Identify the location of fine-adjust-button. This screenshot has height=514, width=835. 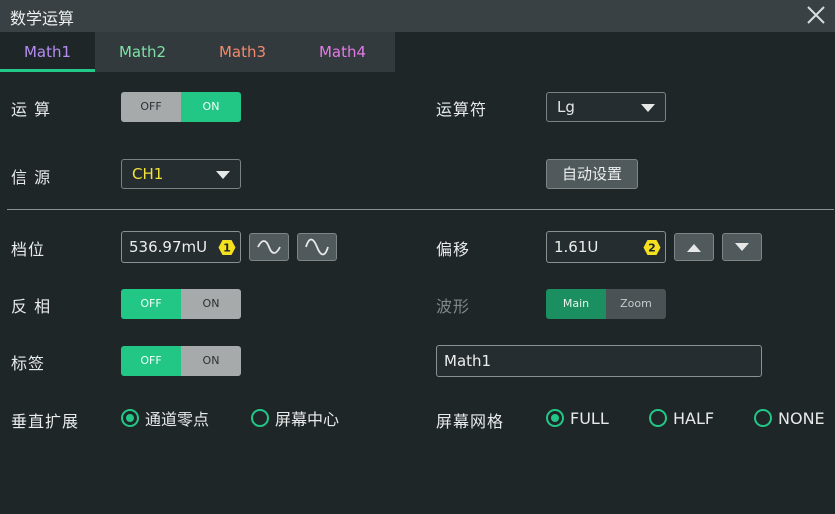
(317, 247).